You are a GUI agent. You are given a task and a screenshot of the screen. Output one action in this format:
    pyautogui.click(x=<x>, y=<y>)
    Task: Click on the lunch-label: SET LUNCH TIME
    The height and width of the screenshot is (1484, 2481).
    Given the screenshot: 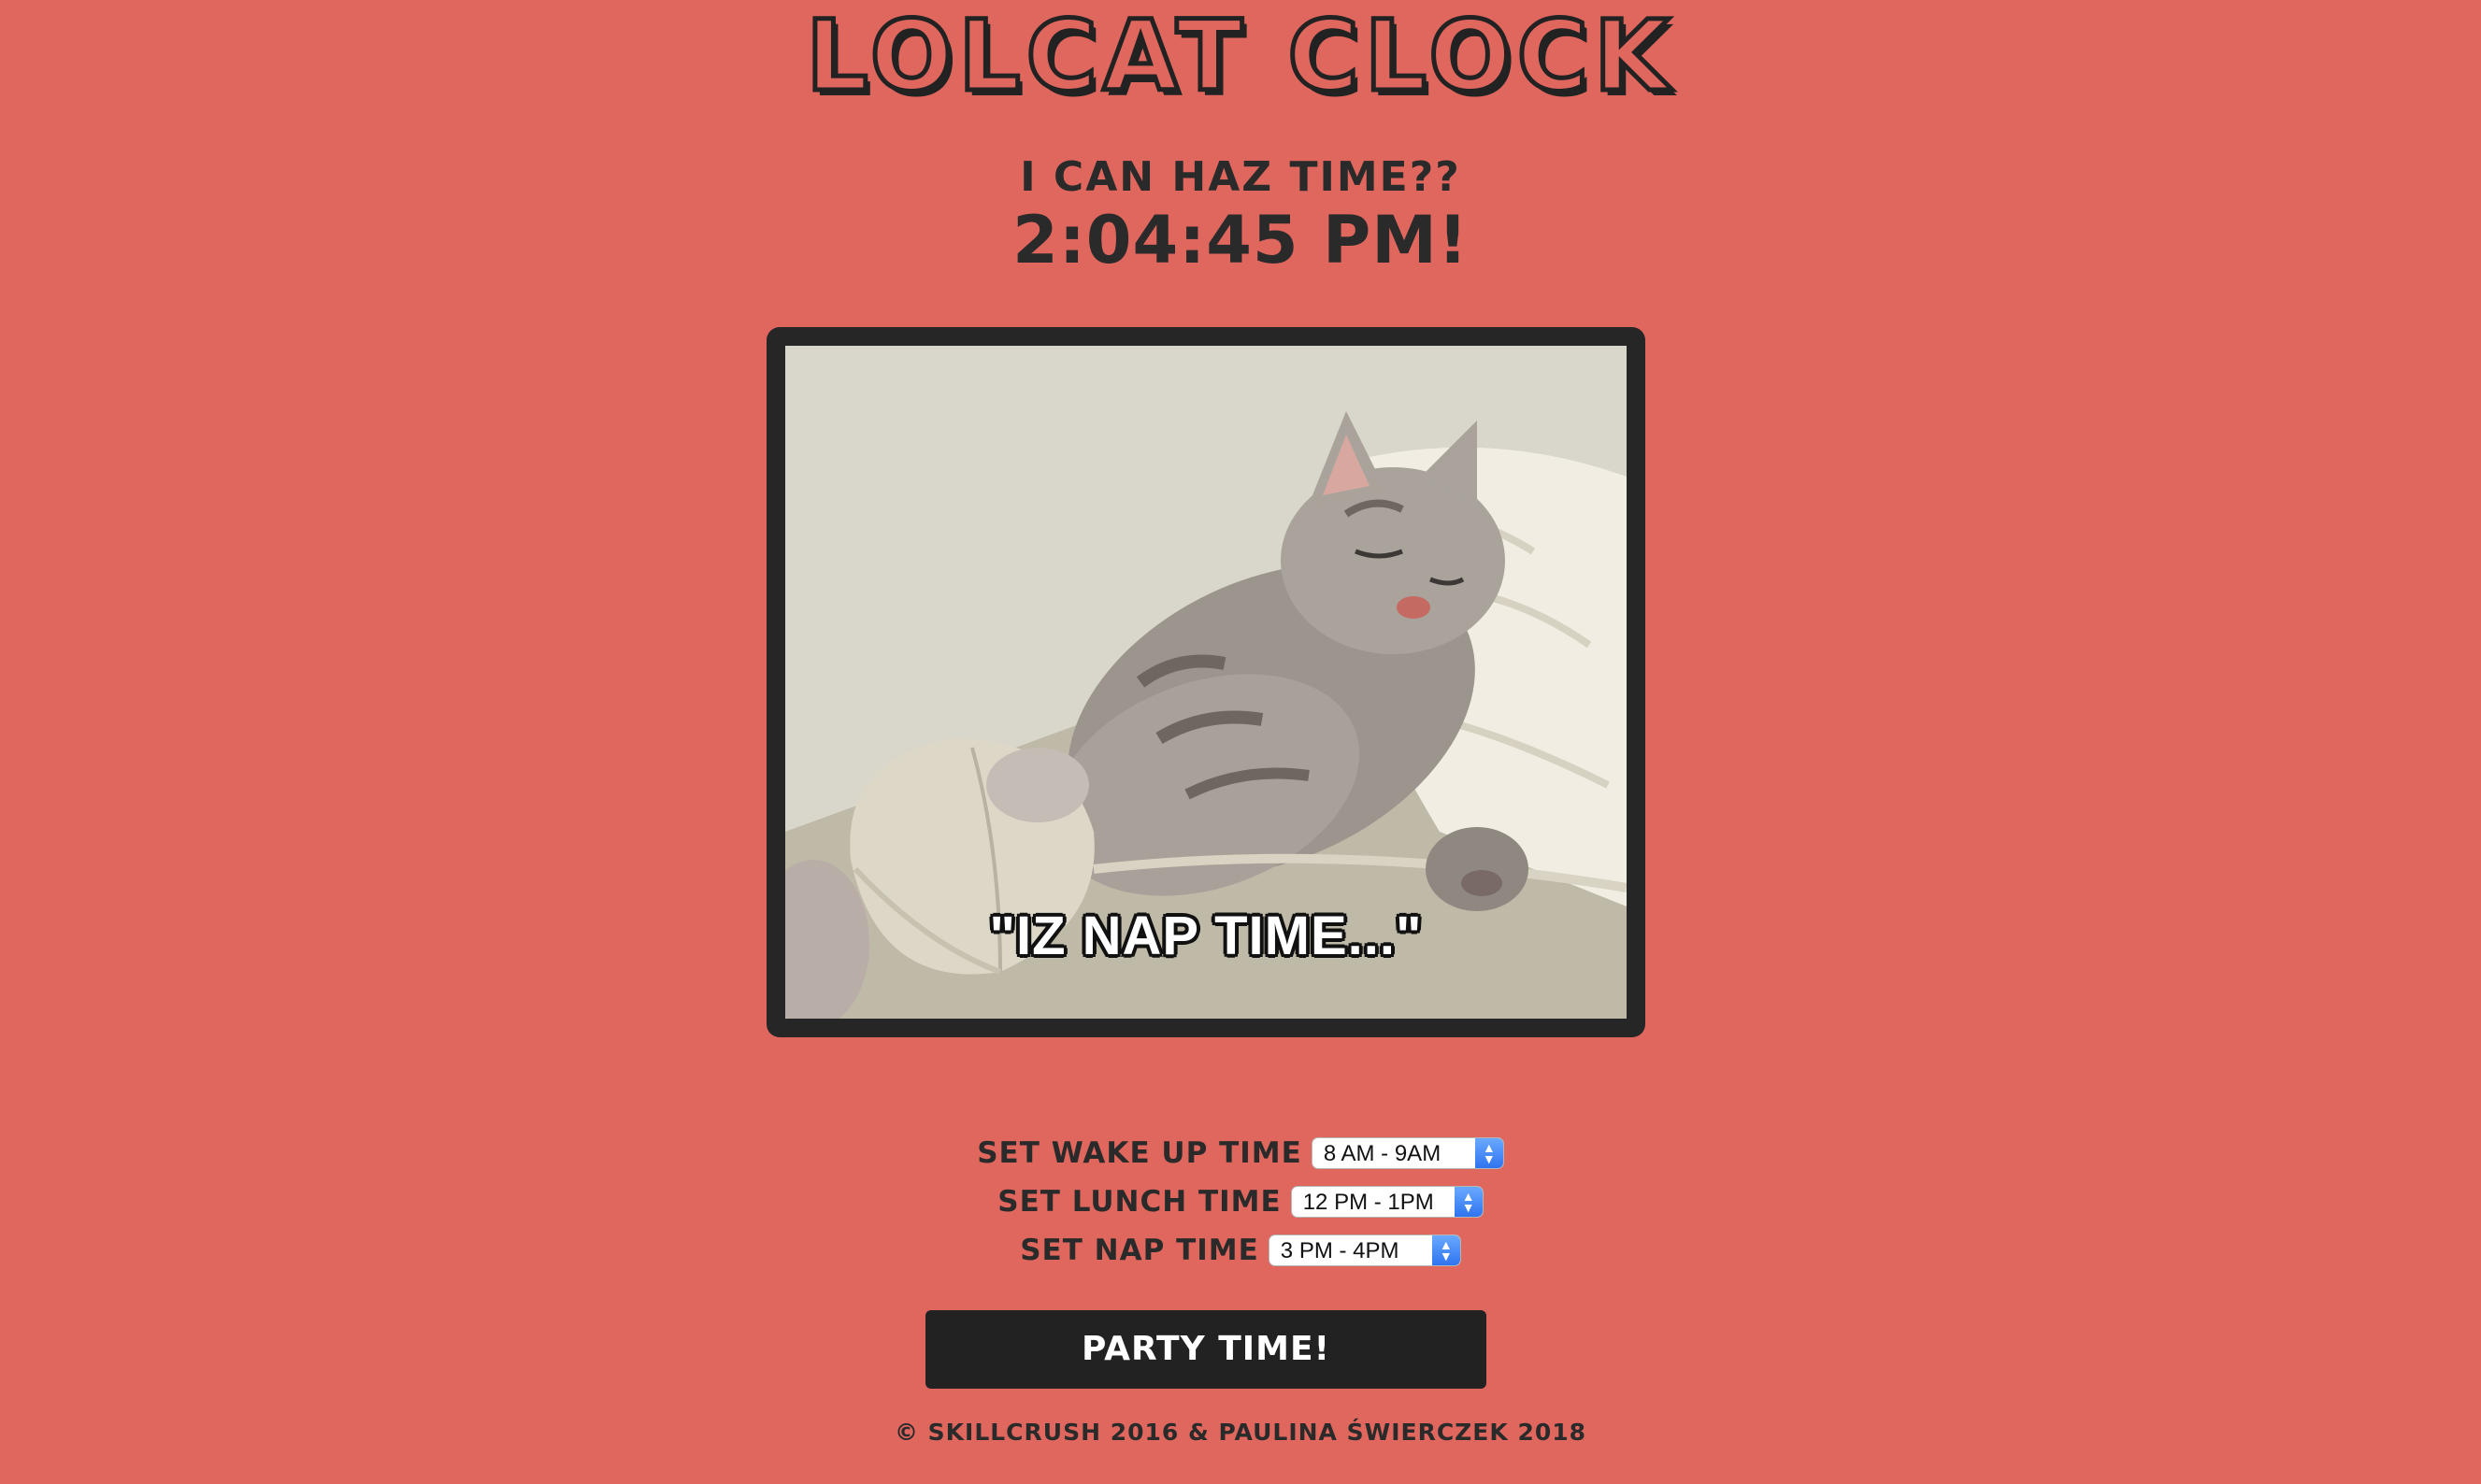 What is the action you would take?
    pyautogui.click(x=1139, y=1202)
    